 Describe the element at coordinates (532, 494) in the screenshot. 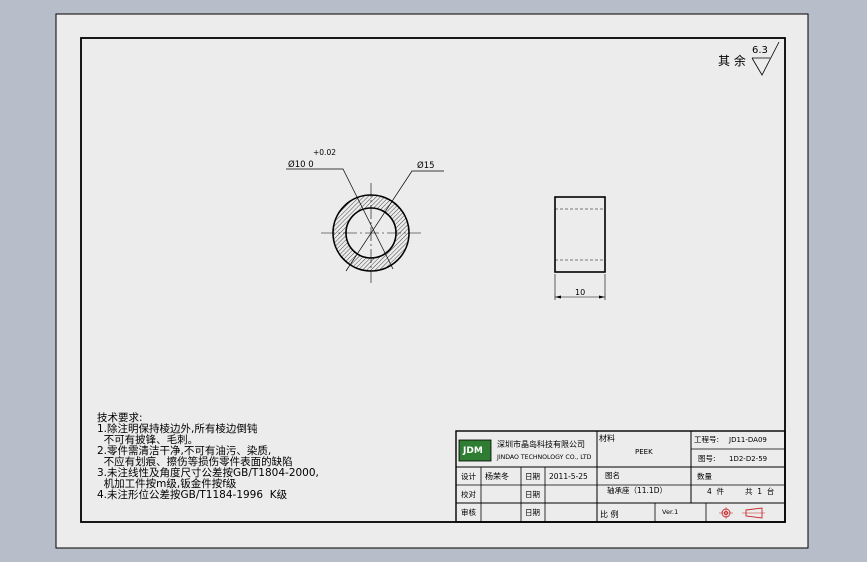

I see `check-date-label: 日期` at that location.